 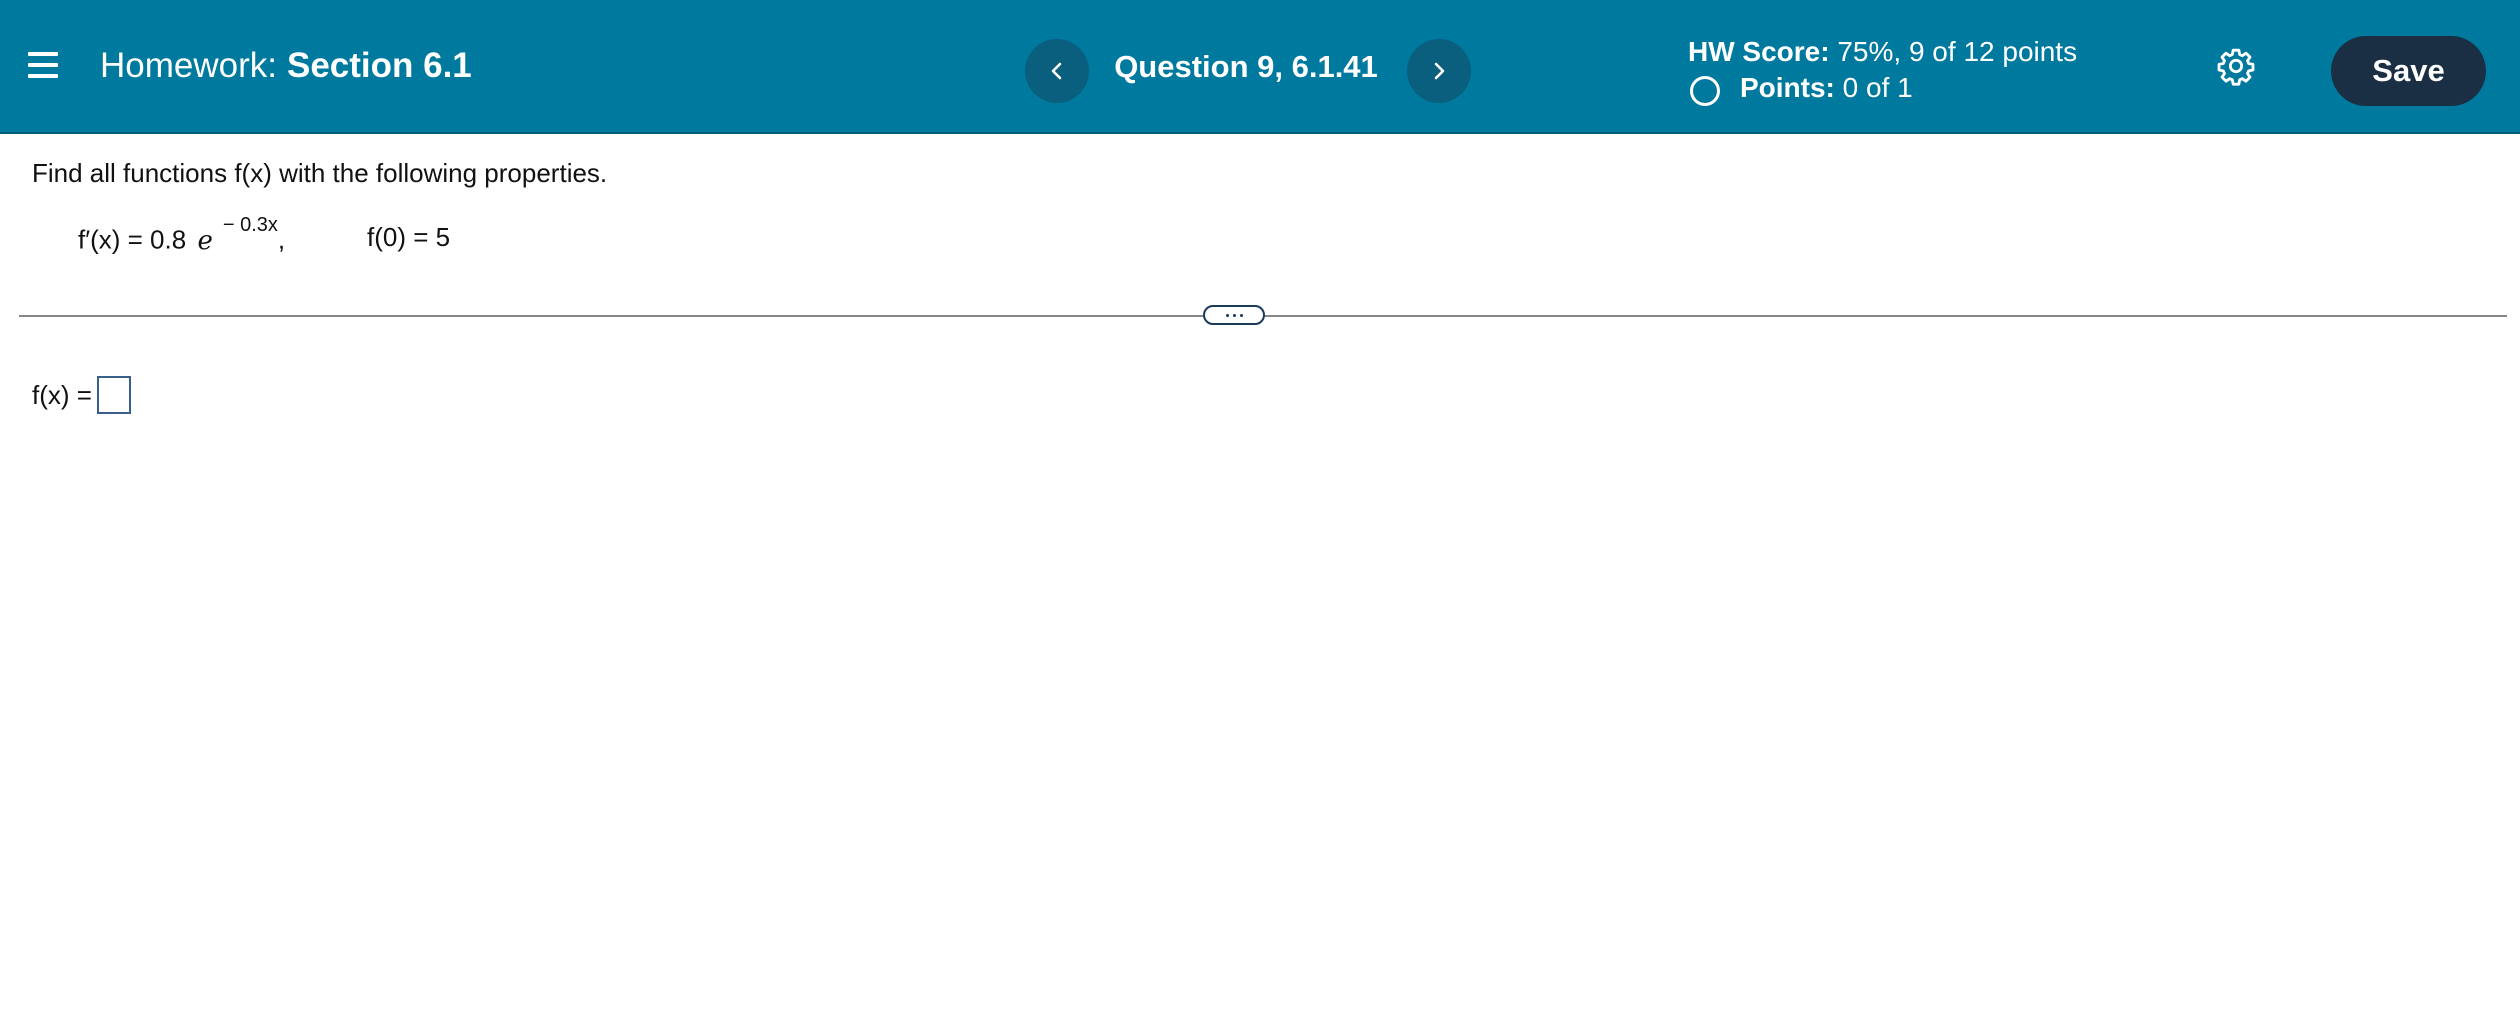 What do you see at coordinates (1759, 51) in the screenshot?
I see `hw-score-label: HW Score:` at bounding box center [1759, 51].